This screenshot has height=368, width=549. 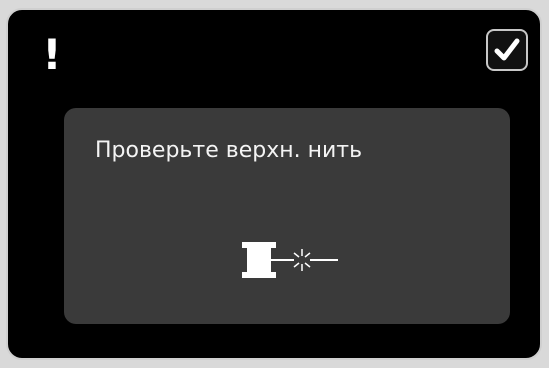 I want to click on confirm-button, so click(x=507, y=50).